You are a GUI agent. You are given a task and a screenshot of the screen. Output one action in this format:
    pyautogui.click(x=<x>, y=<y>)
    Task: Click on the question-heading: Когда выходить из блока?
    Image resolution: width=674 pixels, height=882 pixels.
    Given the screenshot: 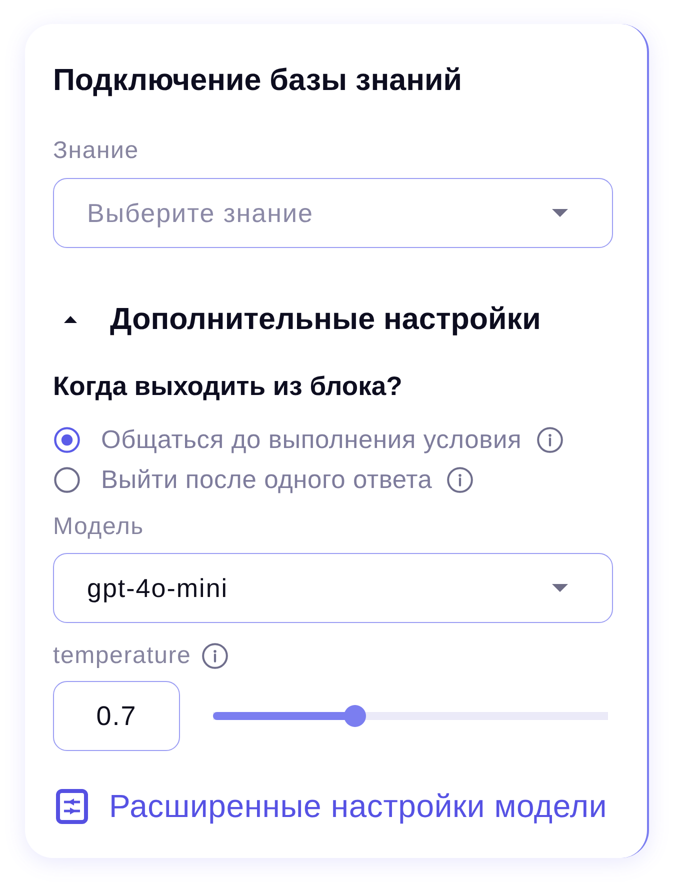 What is the action you would take?
    pyautogui.click(x=228, y=386)
    